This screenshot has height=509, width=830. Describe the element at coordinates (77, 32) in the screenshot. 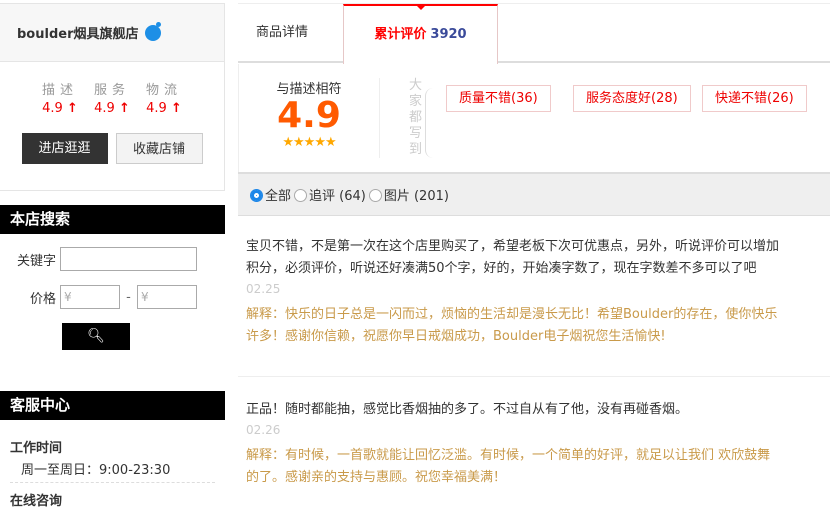

I see `store-name: boulder烟具旗舰店` at that location.